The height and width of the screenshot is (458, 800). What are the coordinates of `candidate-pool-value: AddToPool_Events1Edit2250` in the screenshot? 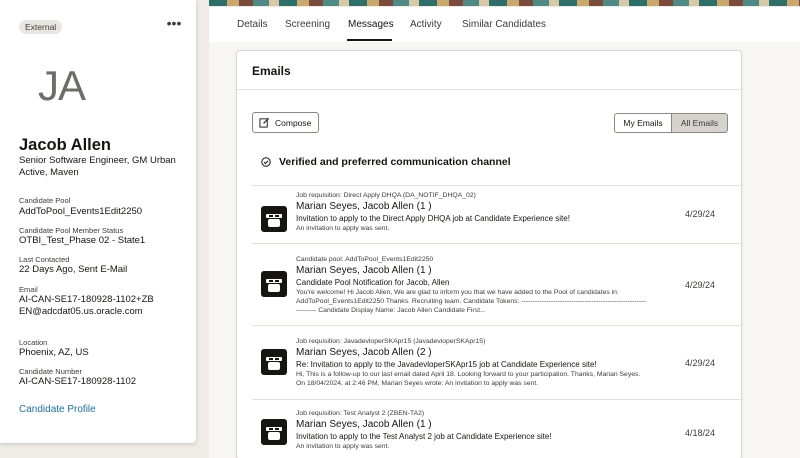 It's located at (81, 211).